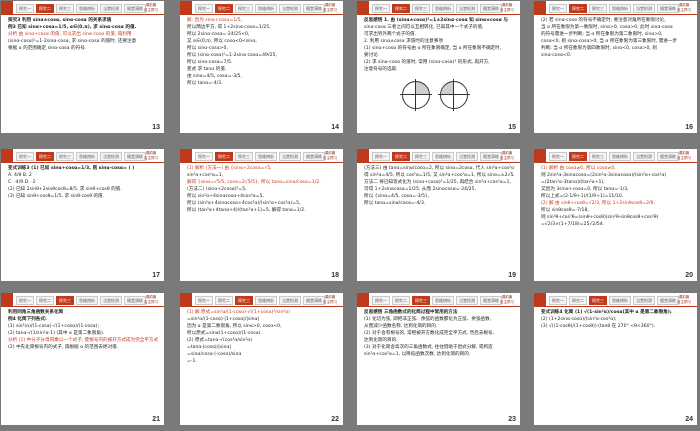 The height and width of the screenshot is (431, 700). What do you see at coordinates (573, 182) in the screenshot?
I see `slide-text-line: =(2tan²α-3tanα)/(tan²α+1),` at bounding box center [573, 182].